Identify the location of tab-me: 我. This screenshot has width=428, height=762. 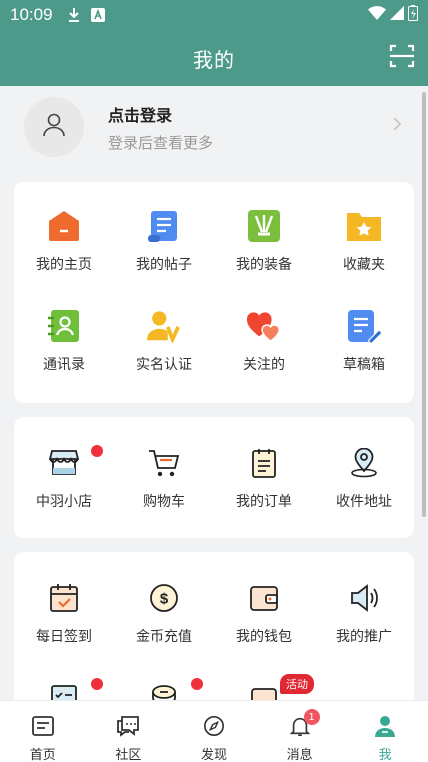
(385, 731).